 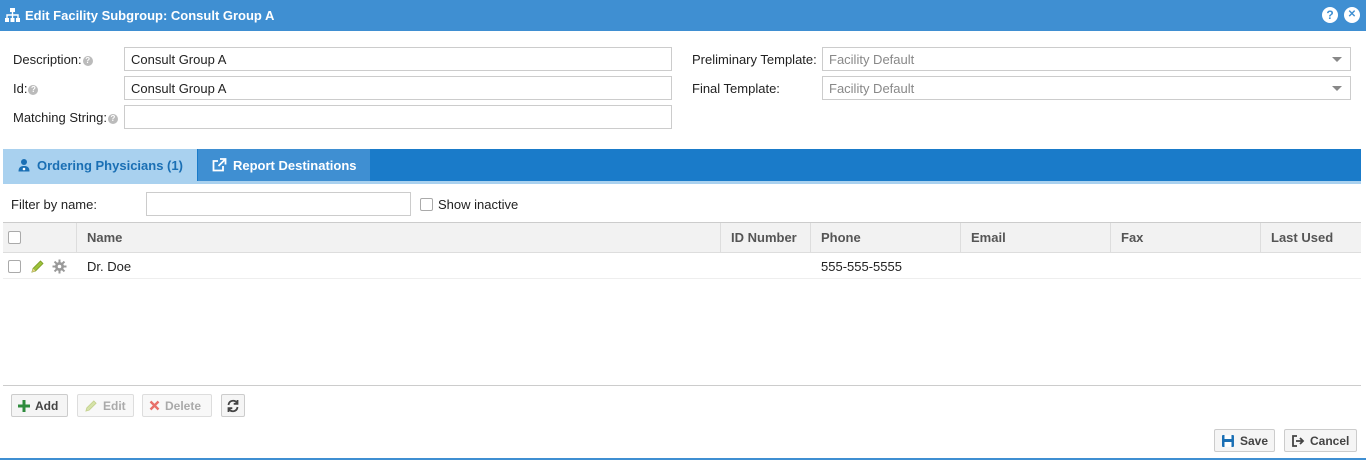 I want to click on cancel-button-label: Cancel, so click(x=1330, y=440).